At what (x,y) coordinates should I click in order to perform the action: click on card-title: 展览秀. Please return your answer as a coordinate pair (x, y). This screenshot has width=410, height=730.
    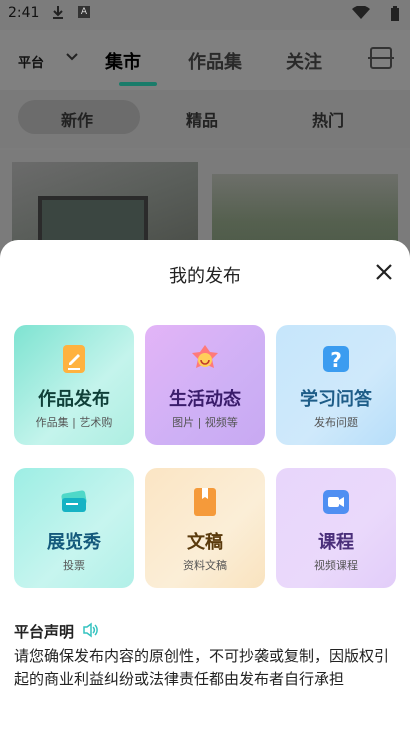
    Looking at the image, I should click on (74, 542).